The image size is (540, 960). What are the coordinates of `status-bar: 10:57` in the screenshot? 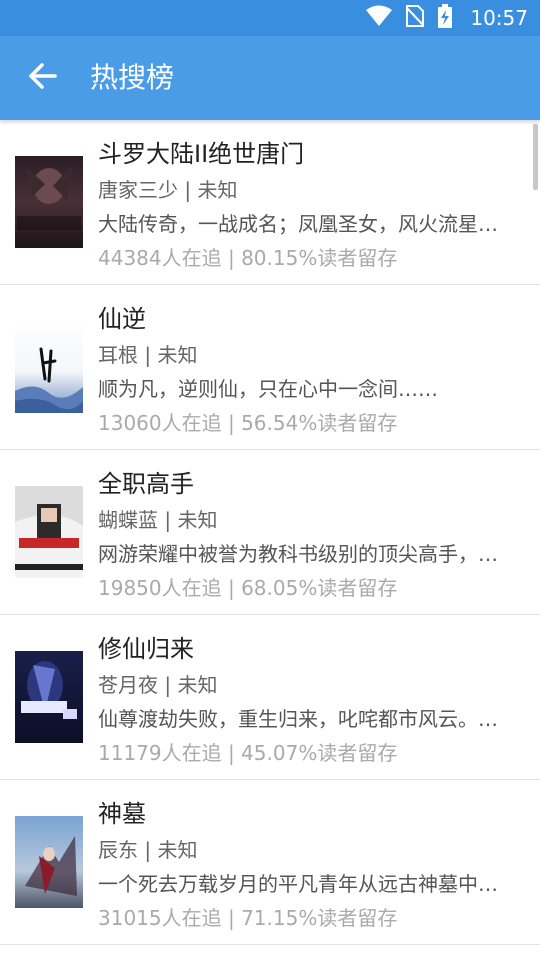 It's located at (270, 18).